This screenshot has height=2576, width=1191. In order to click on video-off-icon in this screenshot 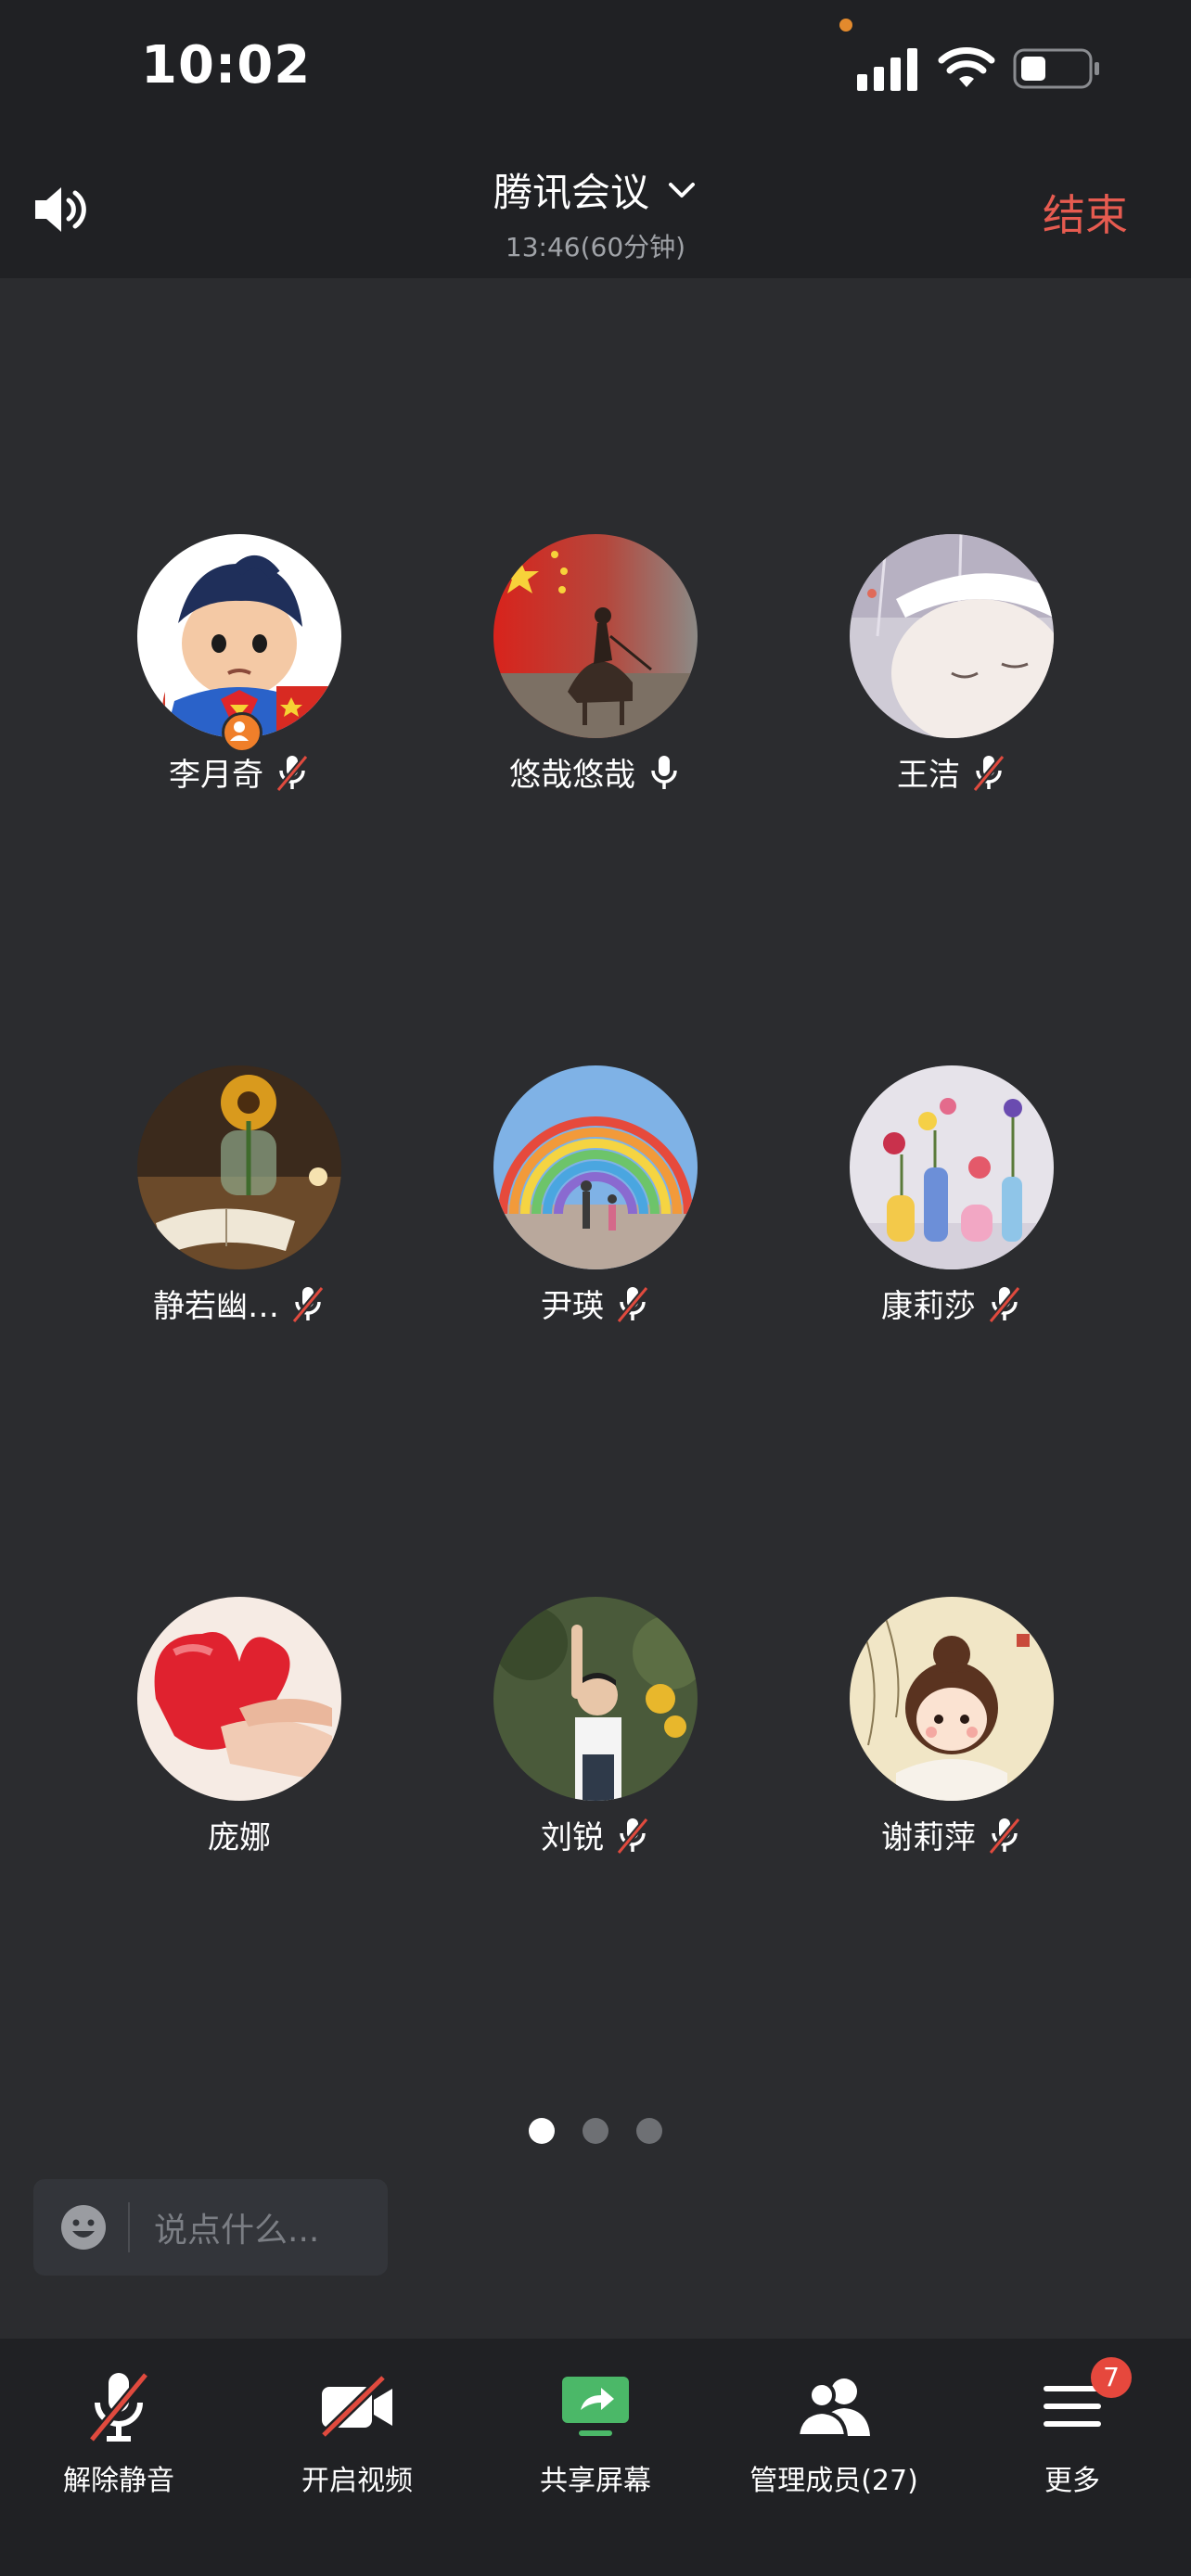, I will do `click(356, 2406)`.